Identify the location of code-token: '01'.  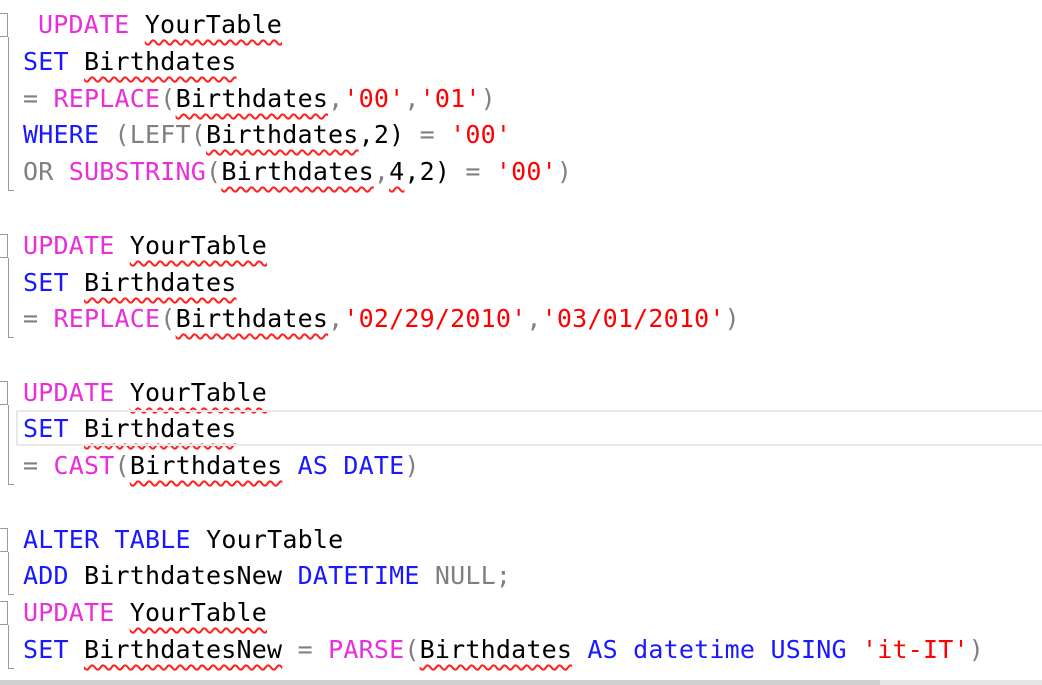
(450, 98).